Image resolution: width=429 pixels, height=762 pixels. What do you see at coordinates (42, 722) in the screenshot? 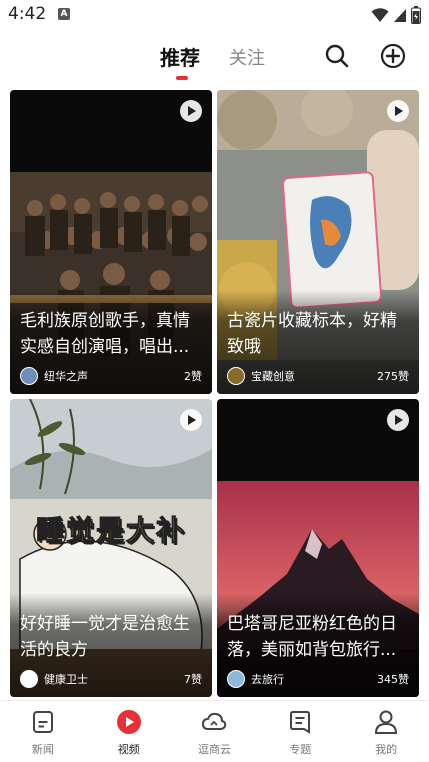
I see `news-icon` at bounding box center [42, 722].